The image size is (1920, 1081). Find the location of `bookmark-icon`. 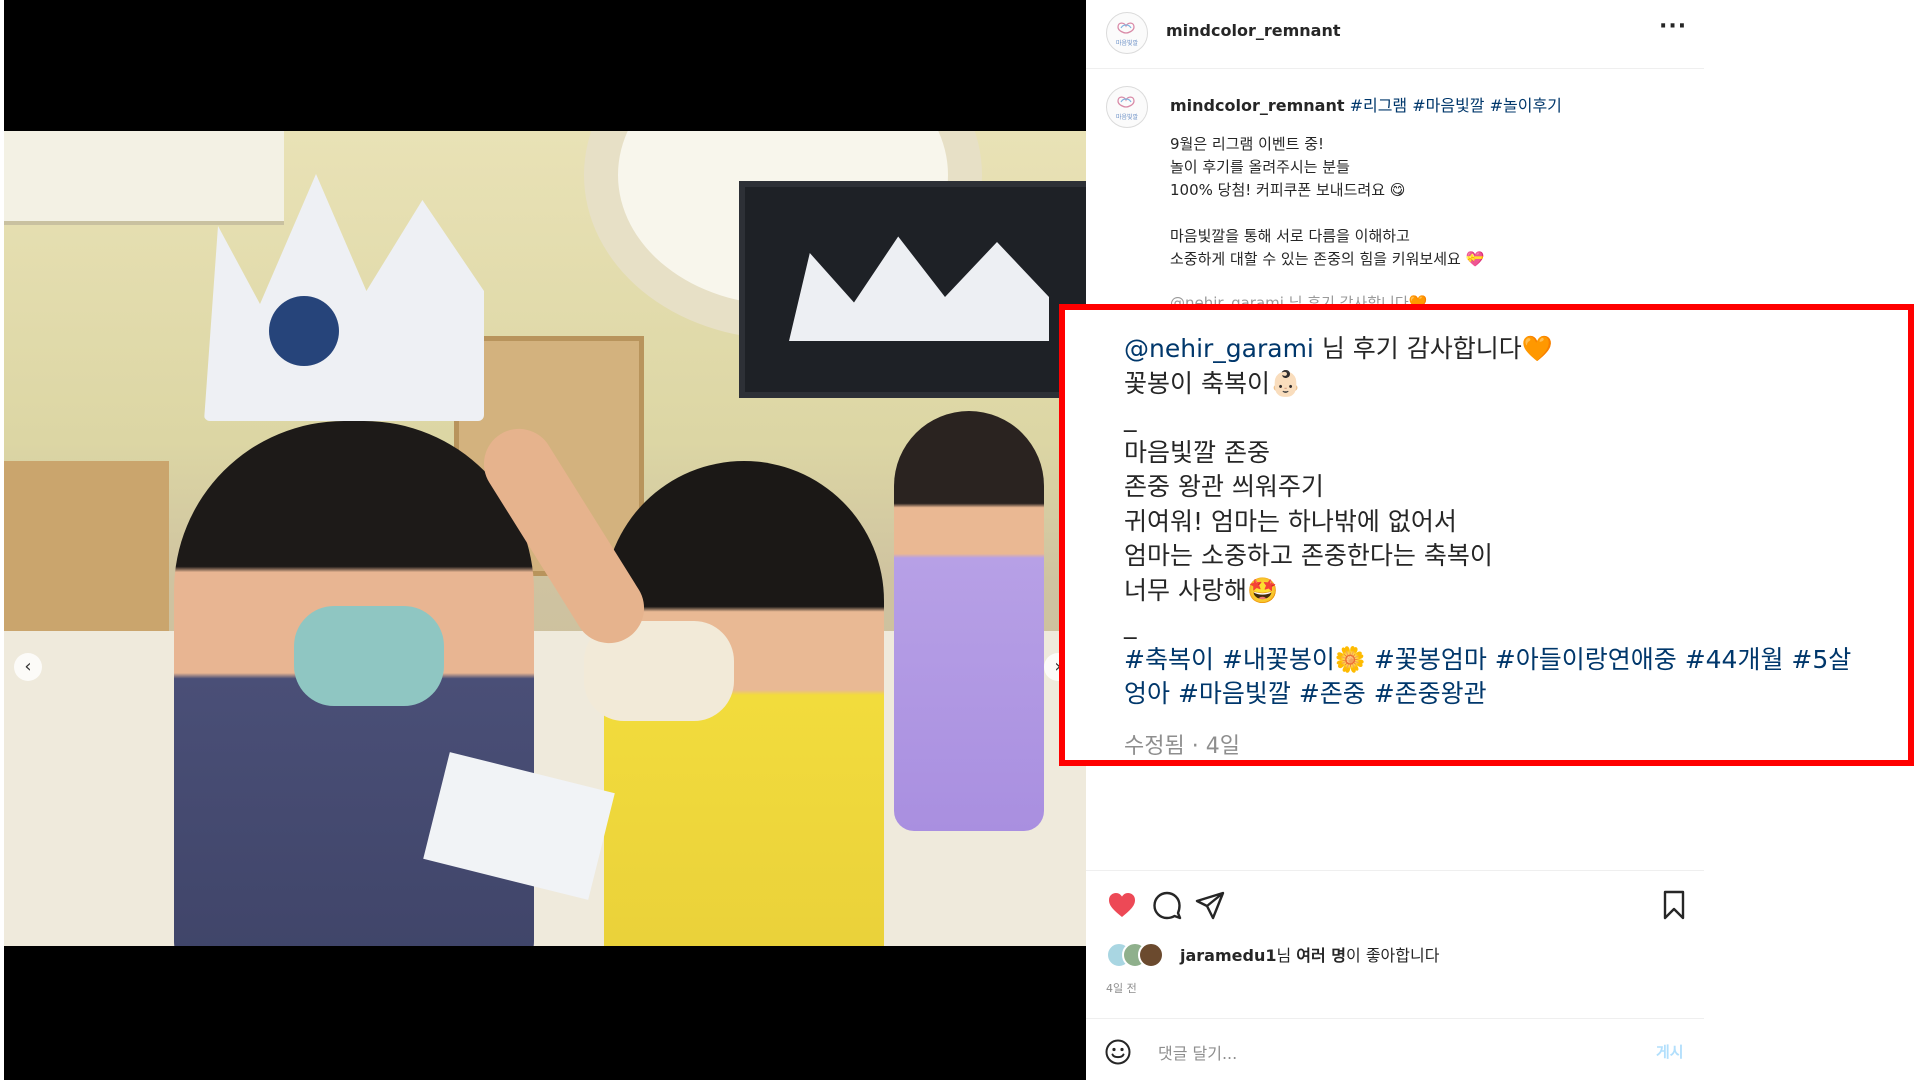

bookmark-icon is located at coordinates (1674, 905).